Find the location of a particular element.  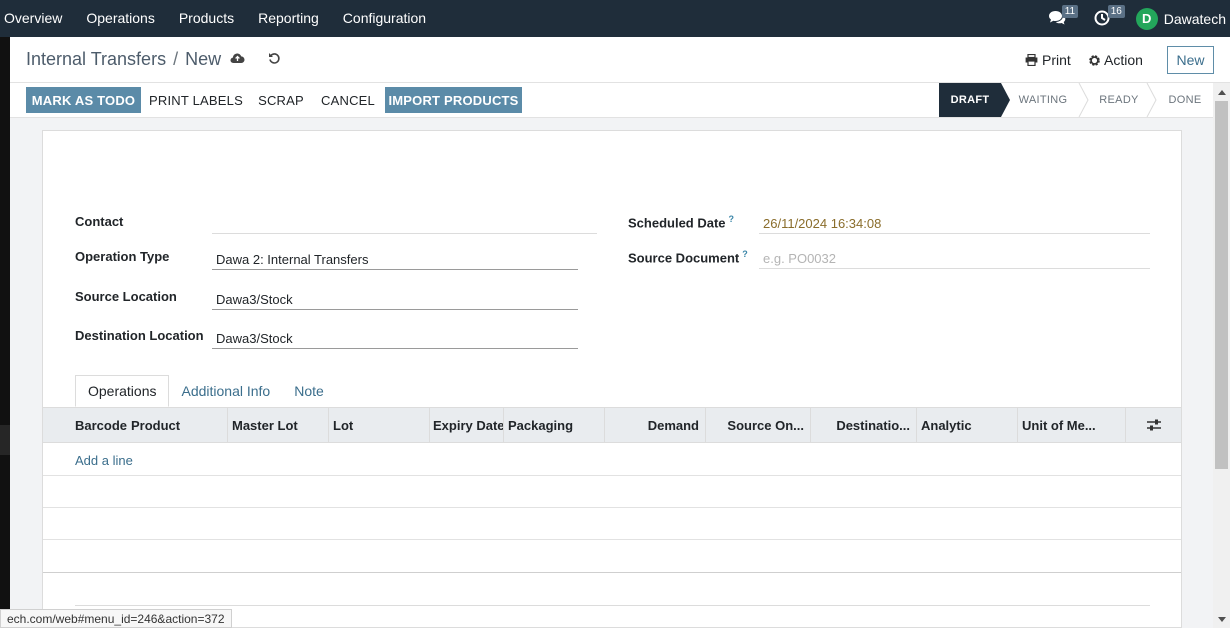

destination-location-field: Dawa3/Stock is located at coordinates (395, 338).